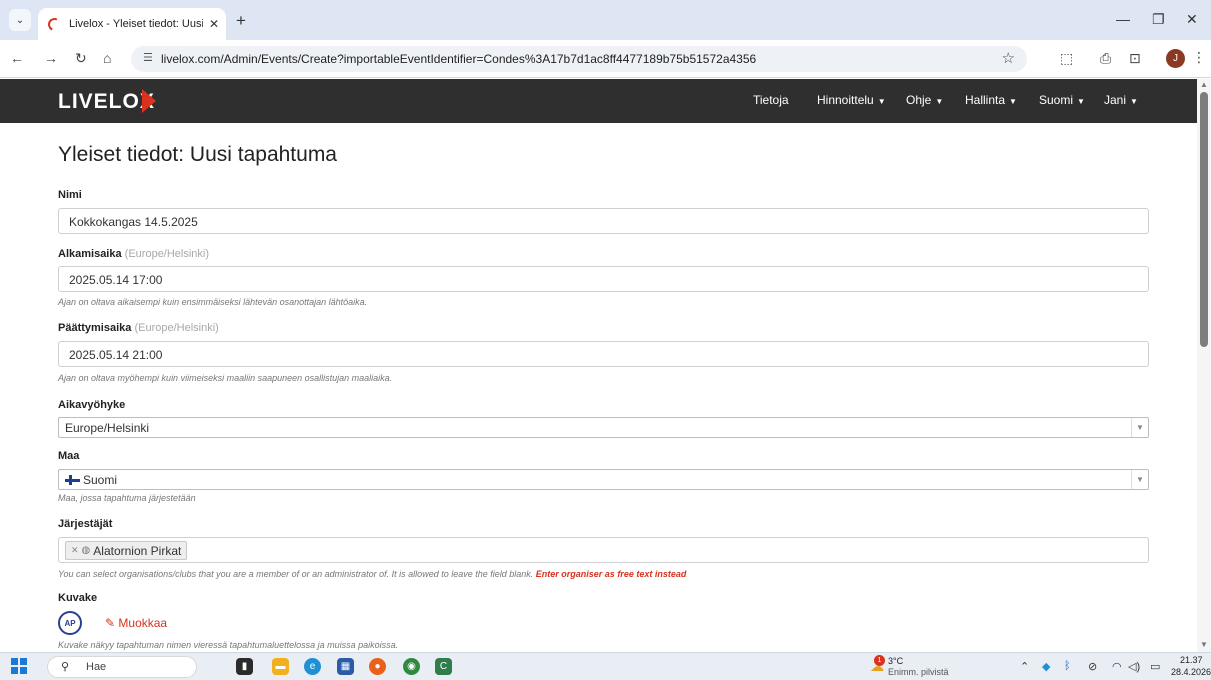 The width and height of the screenshot is (1211, 680). I want to click on name-input-value: Kokkokangas 14.5.2025, so click(133, 222).